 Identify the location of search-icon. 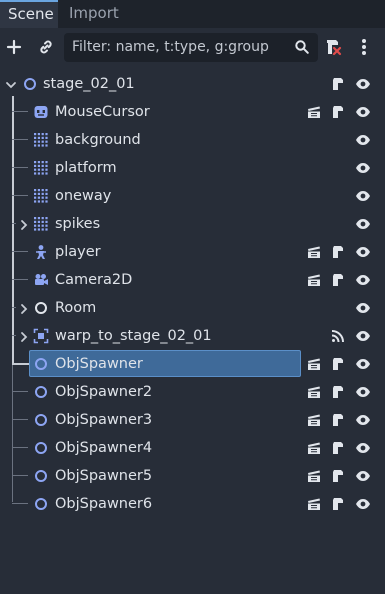
(302, 49).